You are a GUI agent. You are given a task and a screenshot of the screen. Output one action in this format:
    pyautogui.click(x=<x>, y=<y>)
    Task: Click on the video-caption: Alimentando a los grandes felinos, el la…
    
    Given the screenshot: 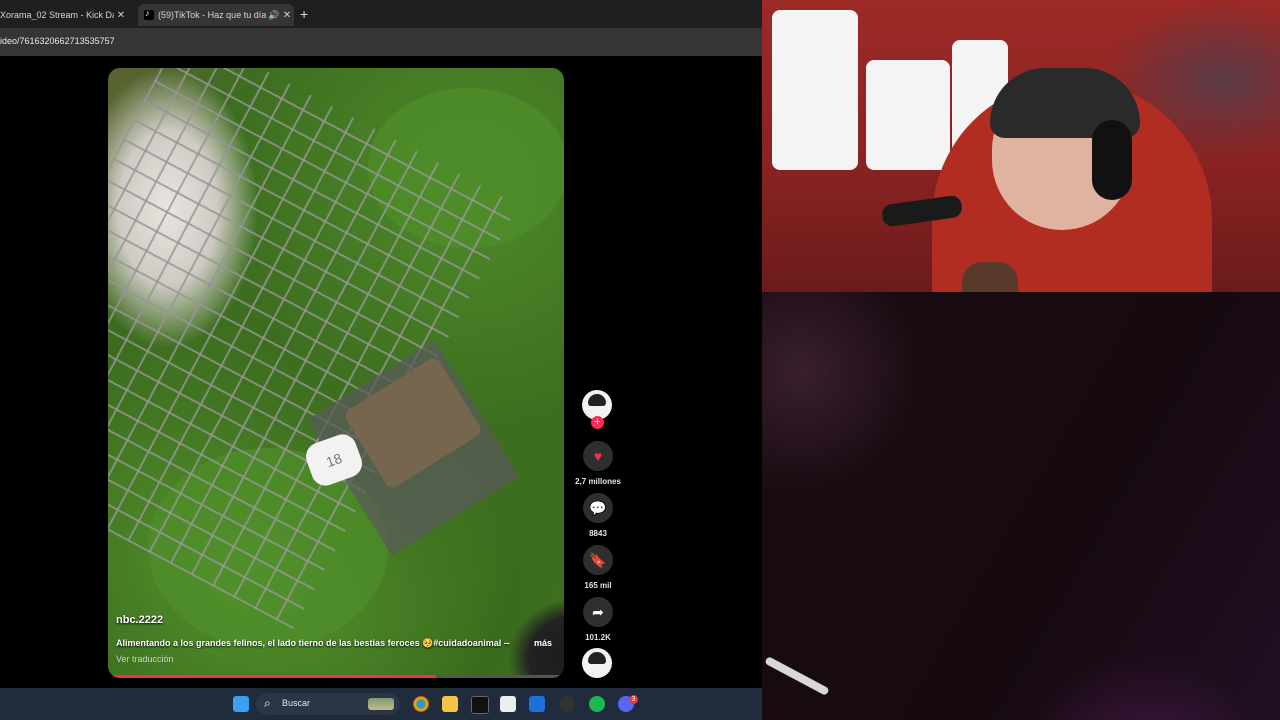 What is the action you would take?
    pyautogui.click(x=313, y=643)
    